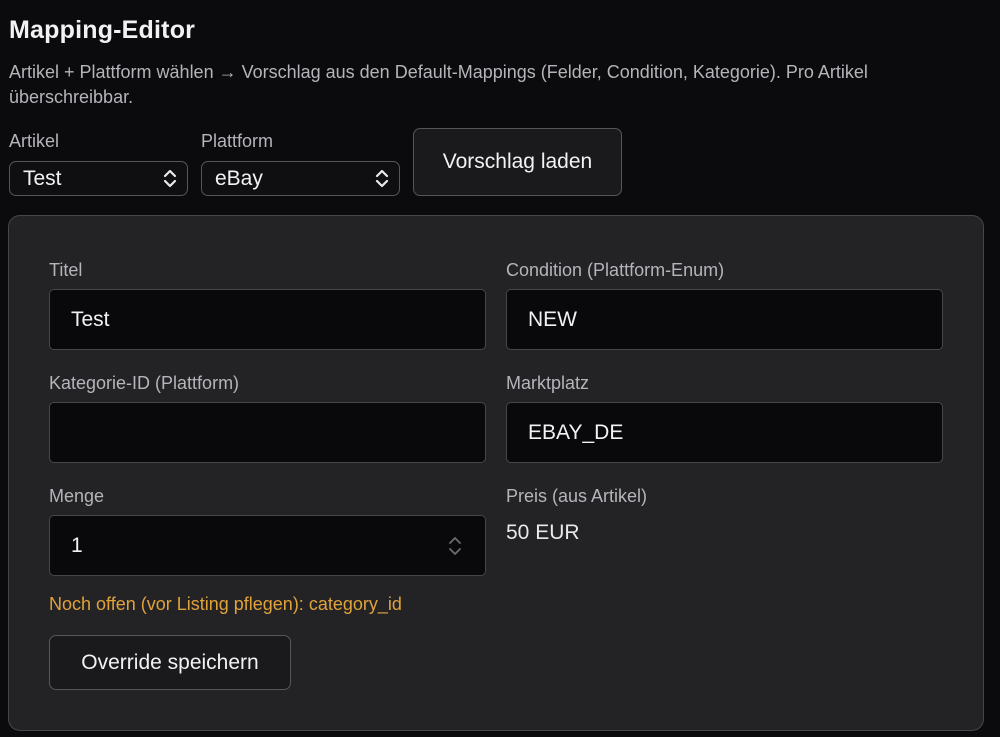 The width and height of the screenshot is (1000, 737). I want to click on price-field-label: Preis (aus Artikel), so click(577, 496).